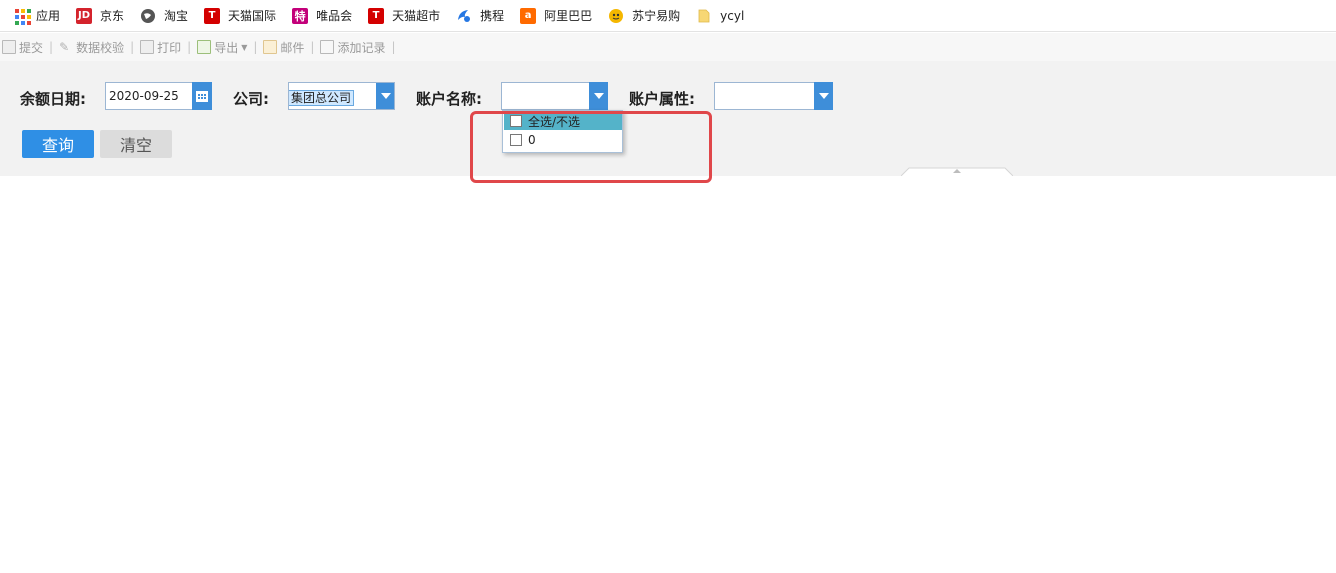  What do you see at coordinates (148, 15) in the screenshot?
I see `taobao-globe-icon` at bounding box center [148, 15].